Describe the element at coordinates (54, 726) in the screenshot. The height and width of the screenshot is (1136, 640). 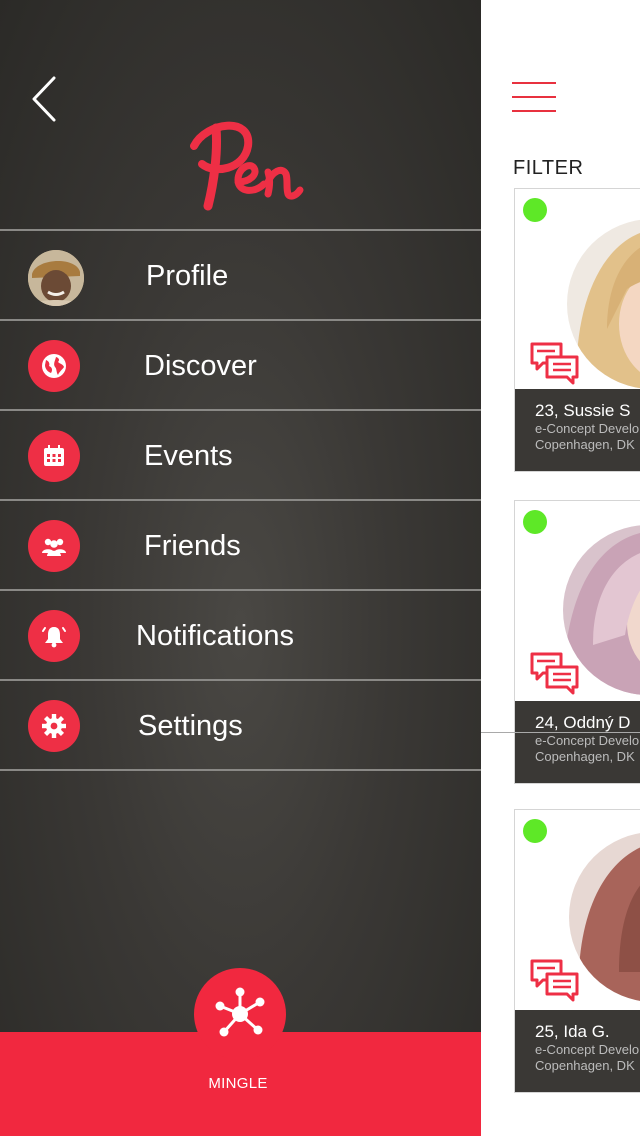
I see `gear-icon` at that location.